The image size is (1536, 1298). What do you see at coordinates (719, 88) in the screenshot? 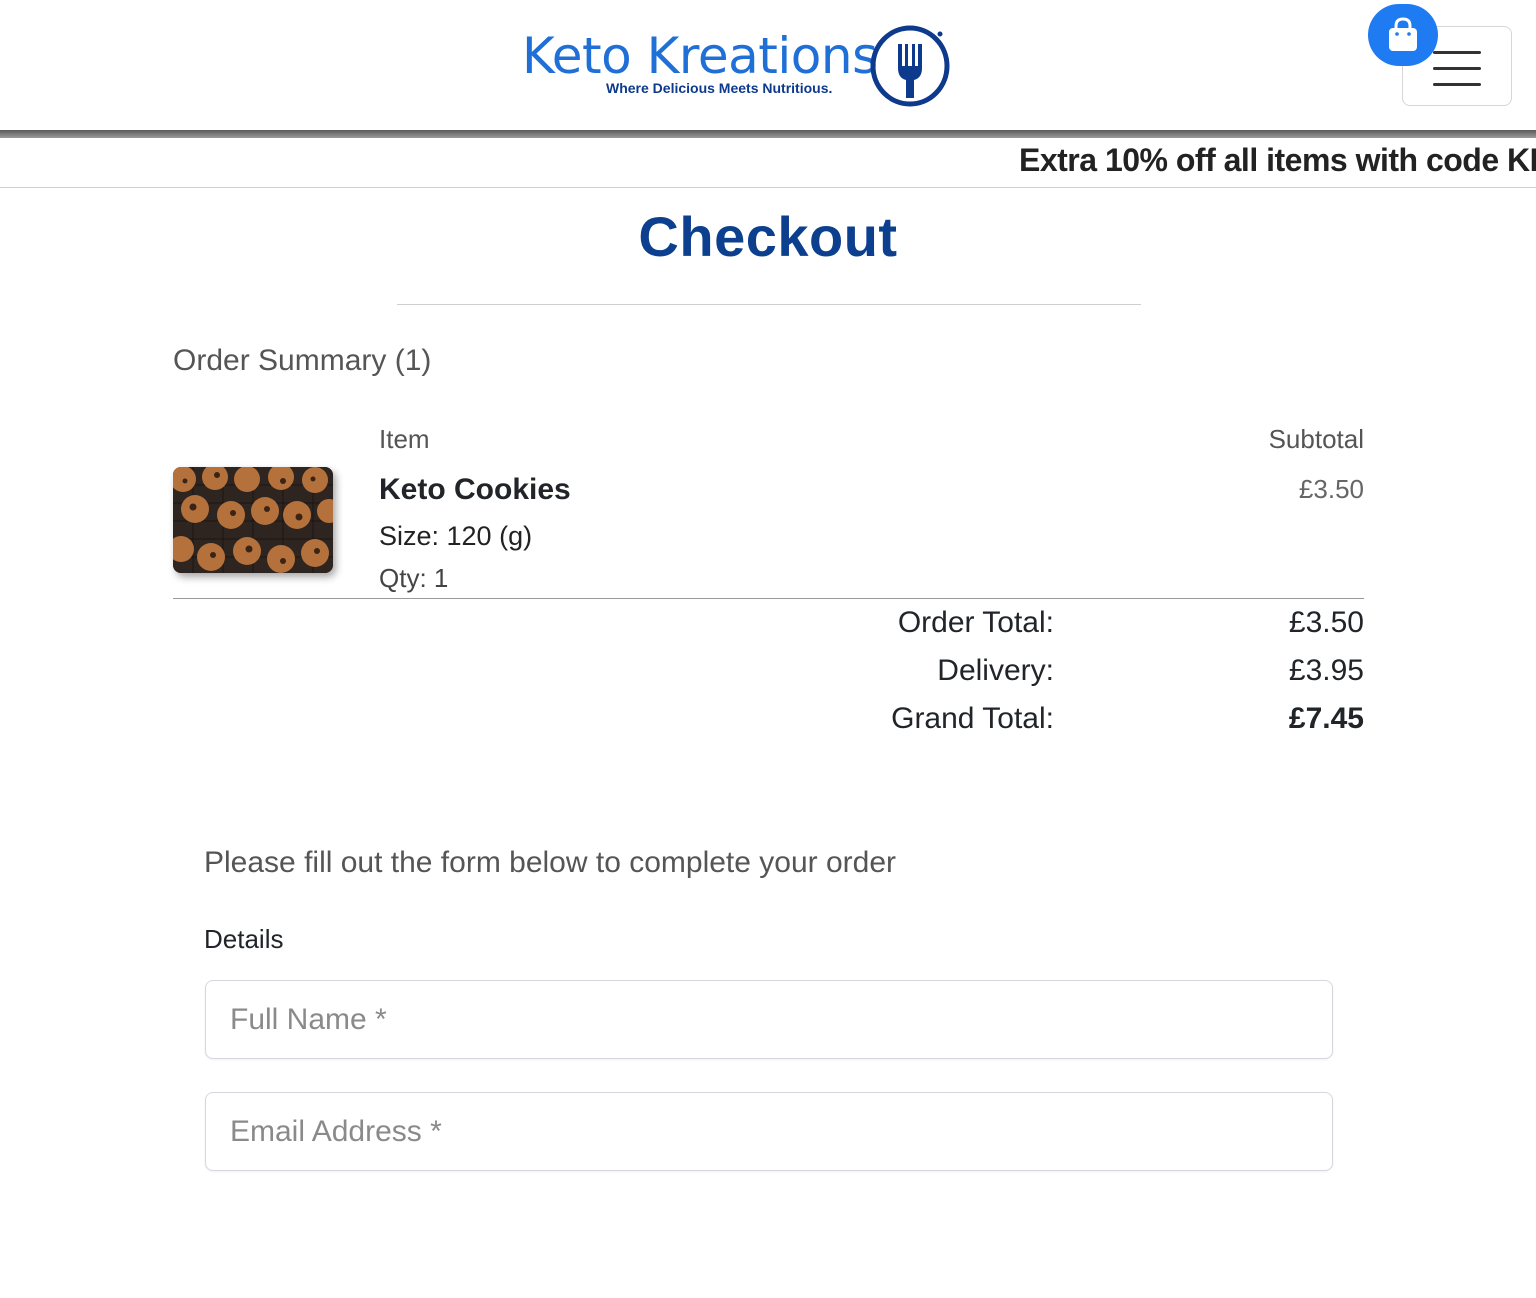
I see `brand-tagline: Where Delicious Meets Nutritious.` at bounding box center [719, 88].